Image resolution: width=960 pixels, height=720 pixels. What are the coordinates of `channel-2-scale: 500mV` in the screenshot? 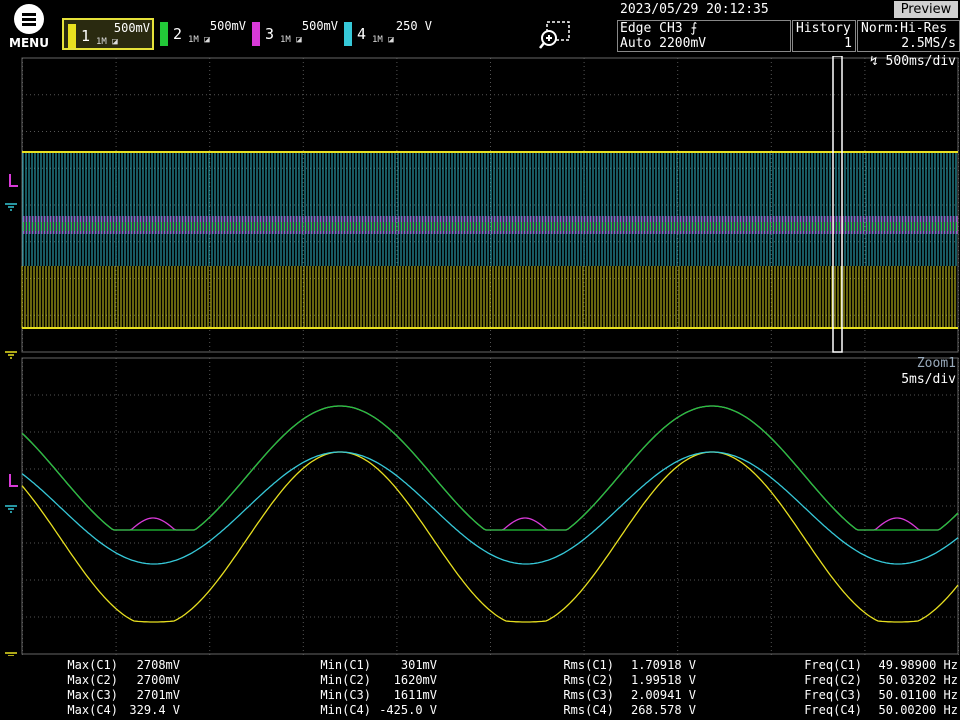 It's located at (227, 26).